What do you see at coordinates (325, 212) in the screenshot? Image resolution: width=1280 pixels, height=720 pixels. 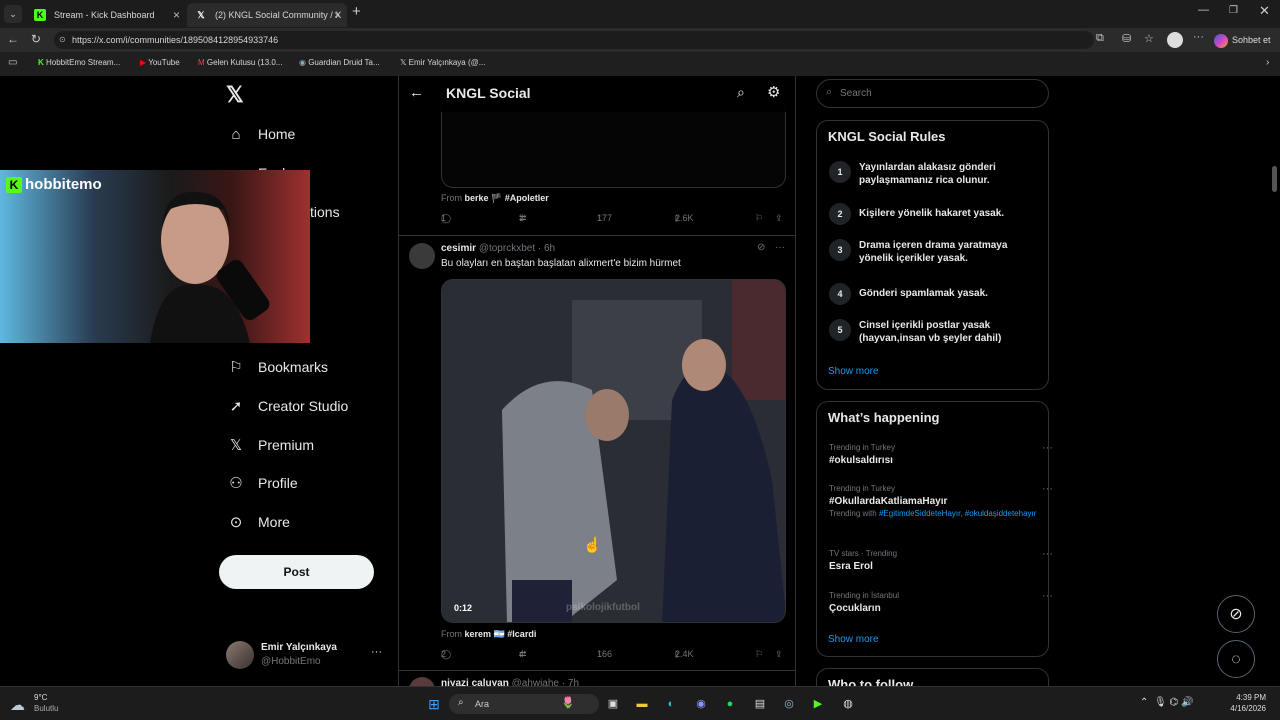 I see `sidebar-item-notifications: tions` at bounding box center [325, 212].